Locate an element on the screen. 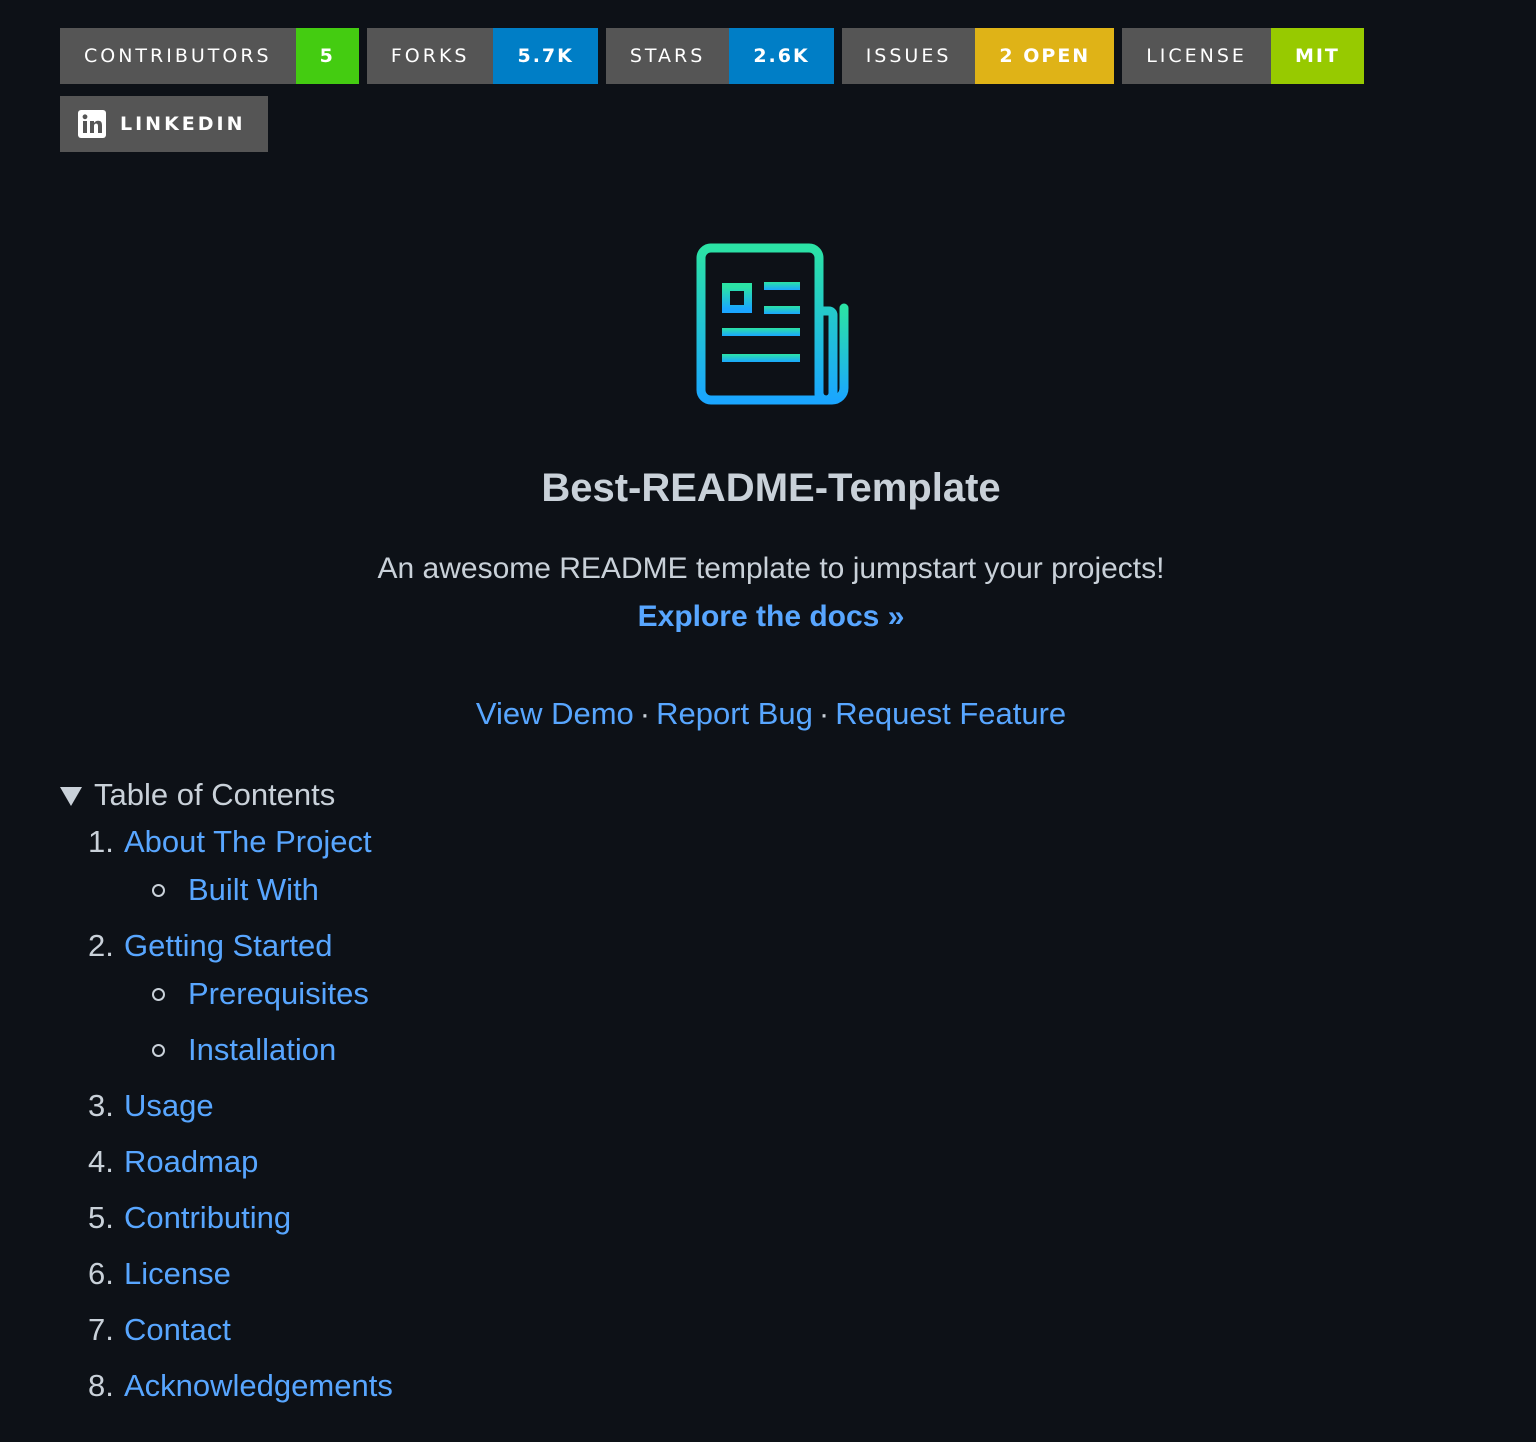 The width and height of the screenshot is (1536, 1442). badge-label: LINKEDIN is located at coordinates (164, 124).